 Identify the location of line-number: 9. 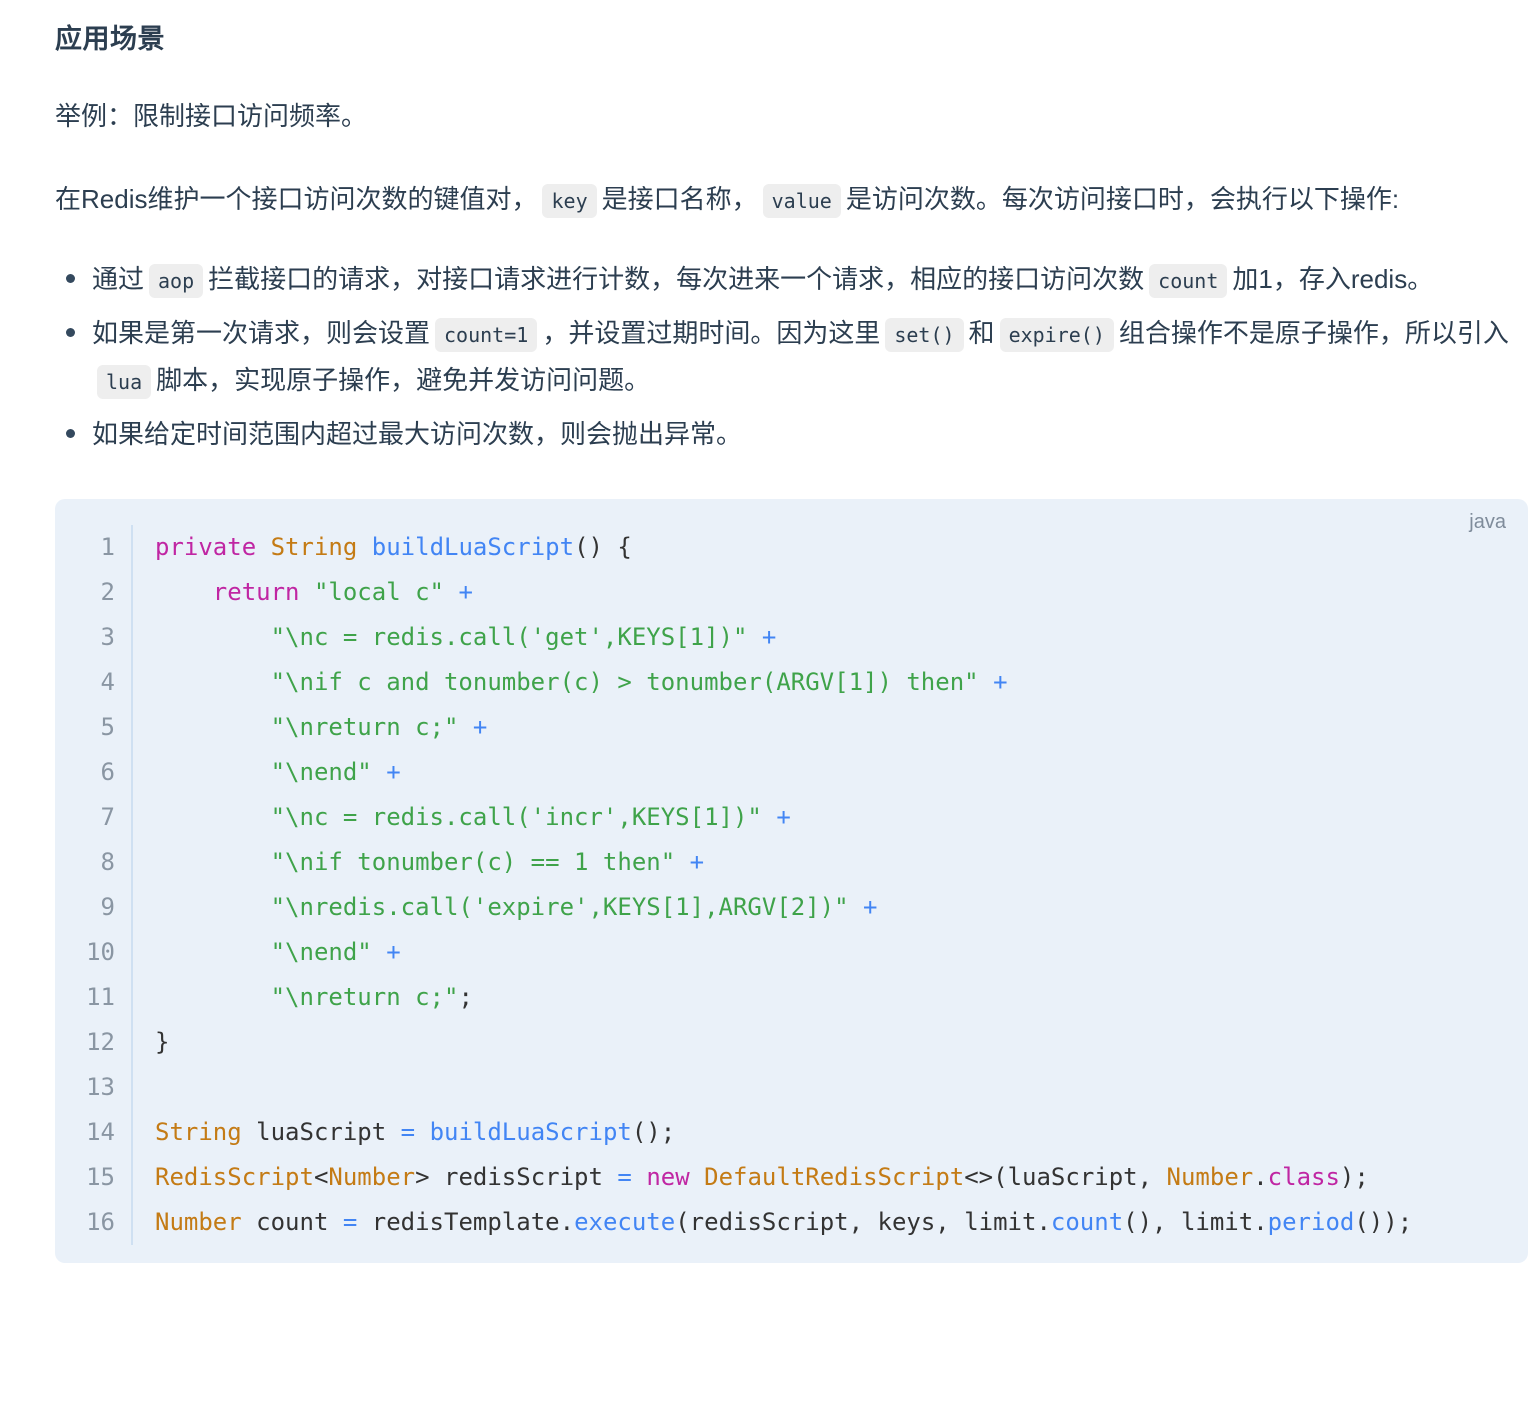
(107, 907).